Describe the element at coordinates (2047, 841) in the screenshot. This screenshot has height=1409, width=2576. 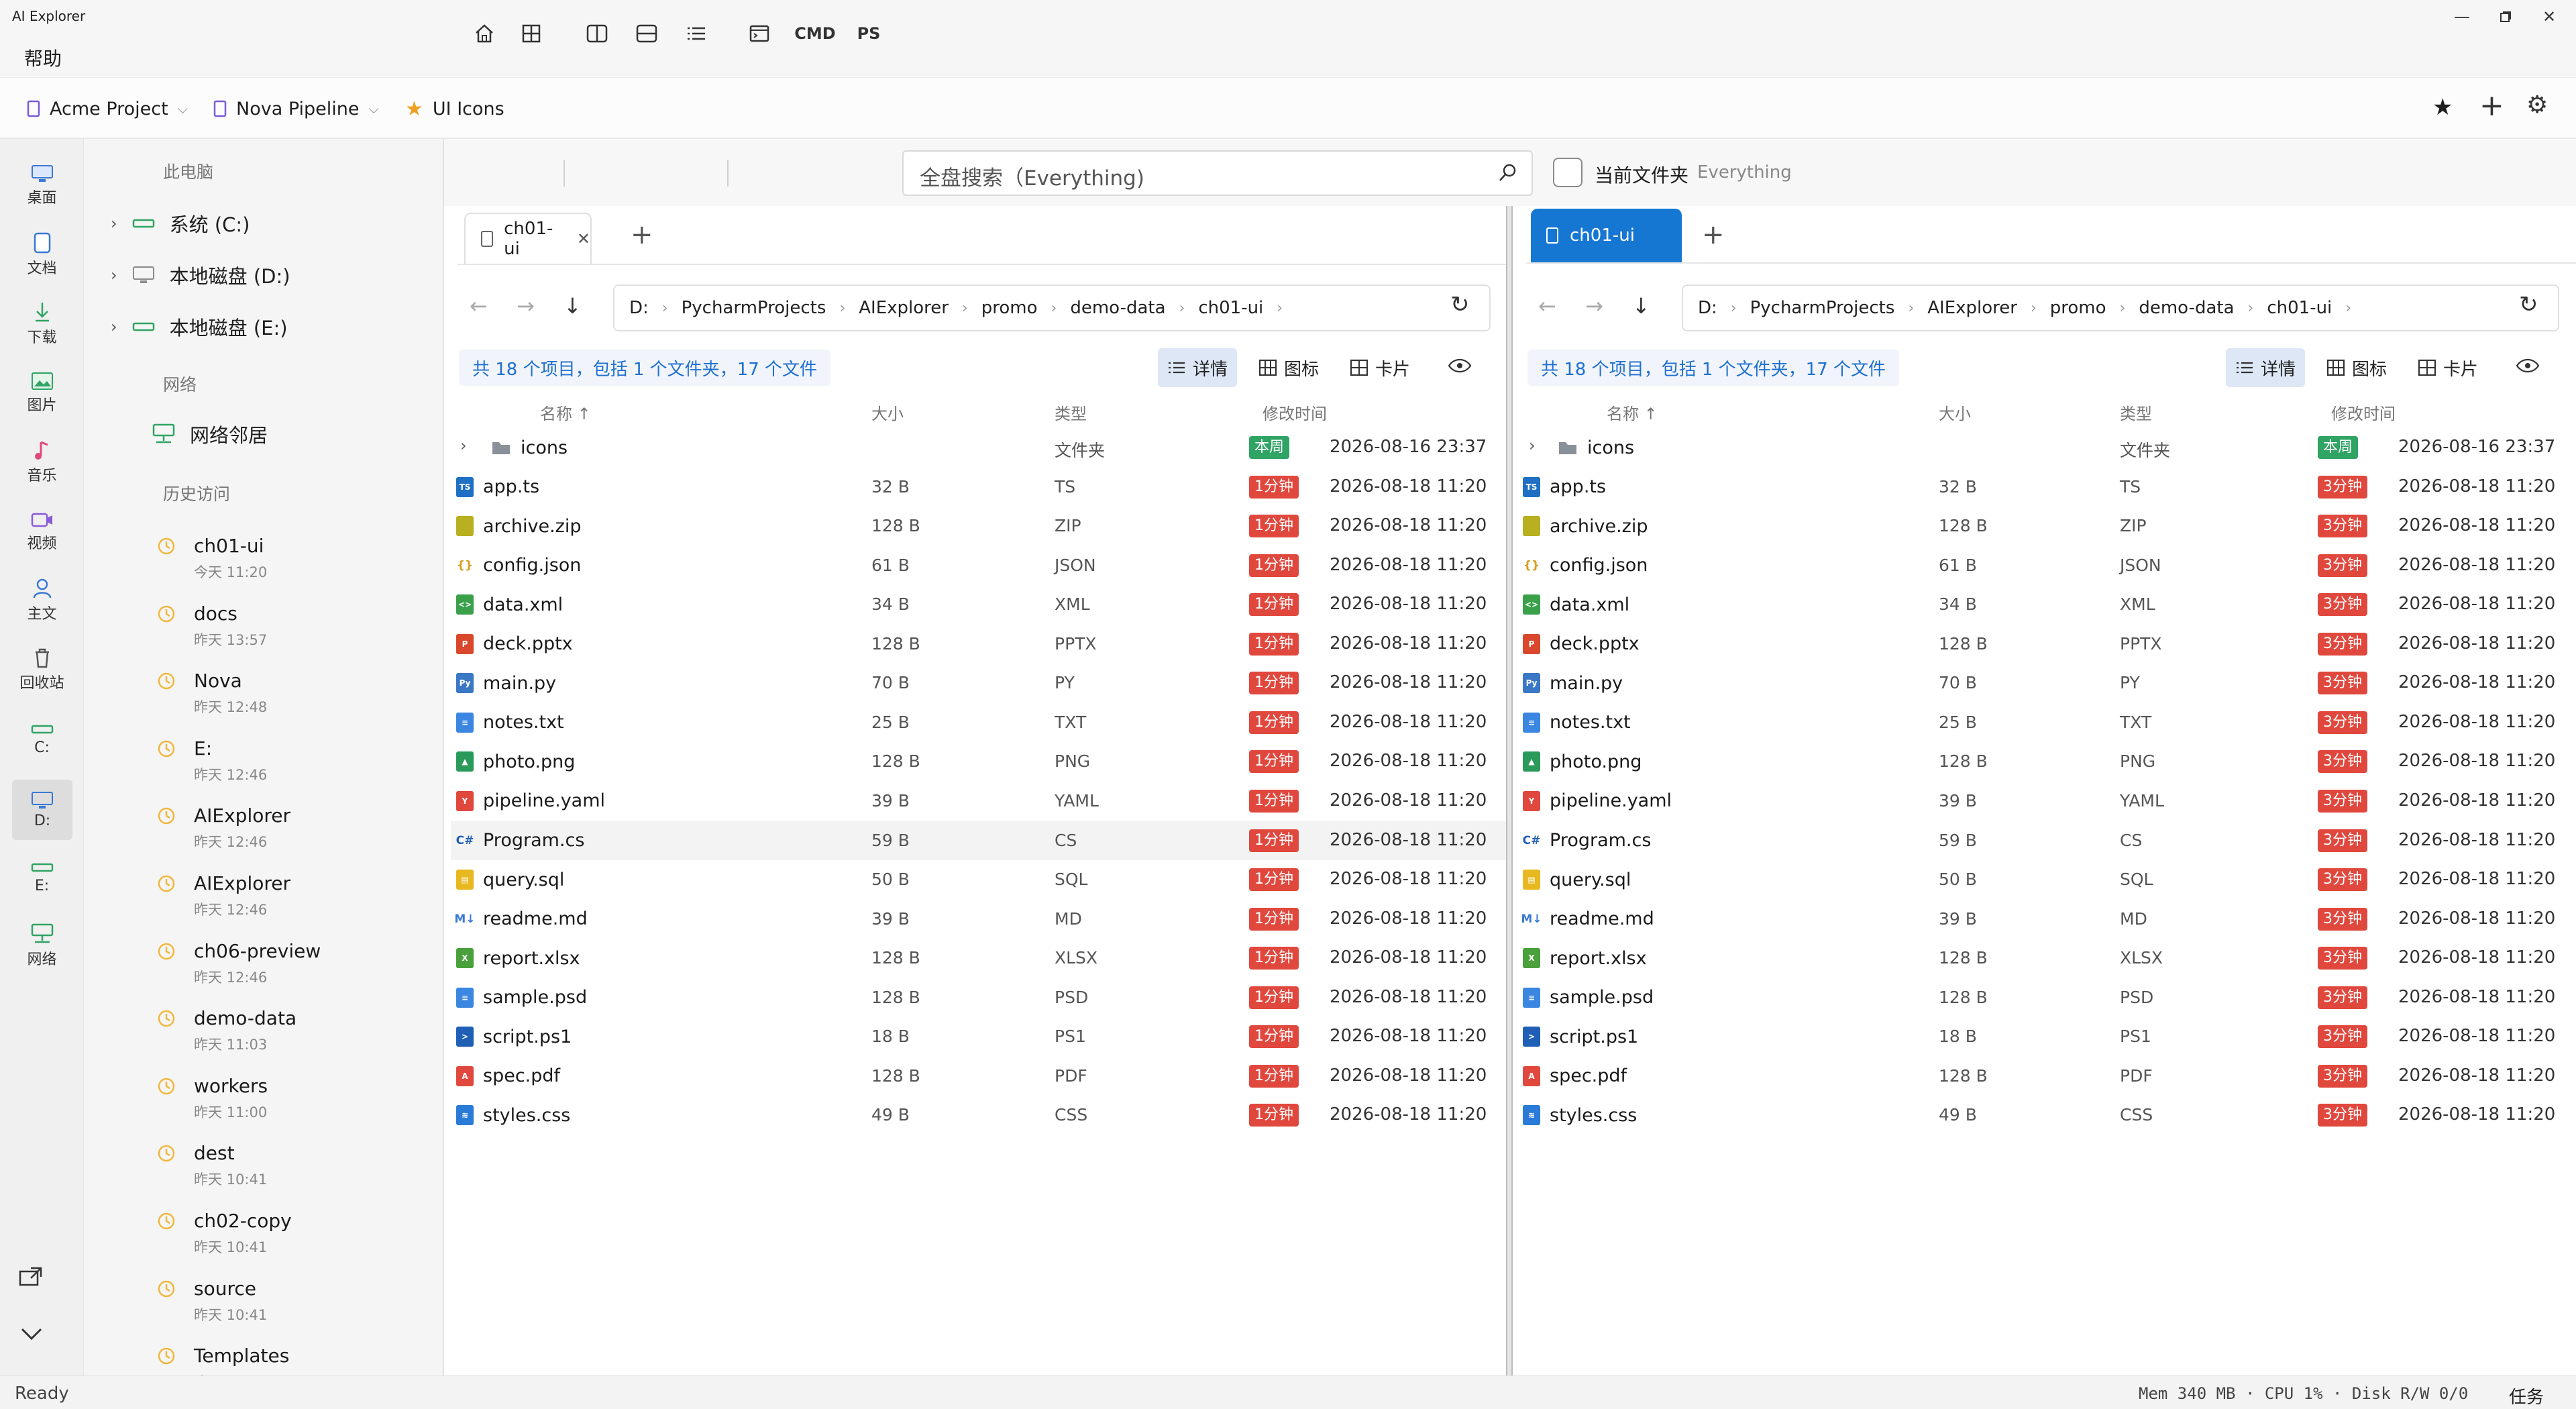
I see `file-row: C# Program.cs 59 B CS 3分钟 2026-08-18 11:20` at that location.